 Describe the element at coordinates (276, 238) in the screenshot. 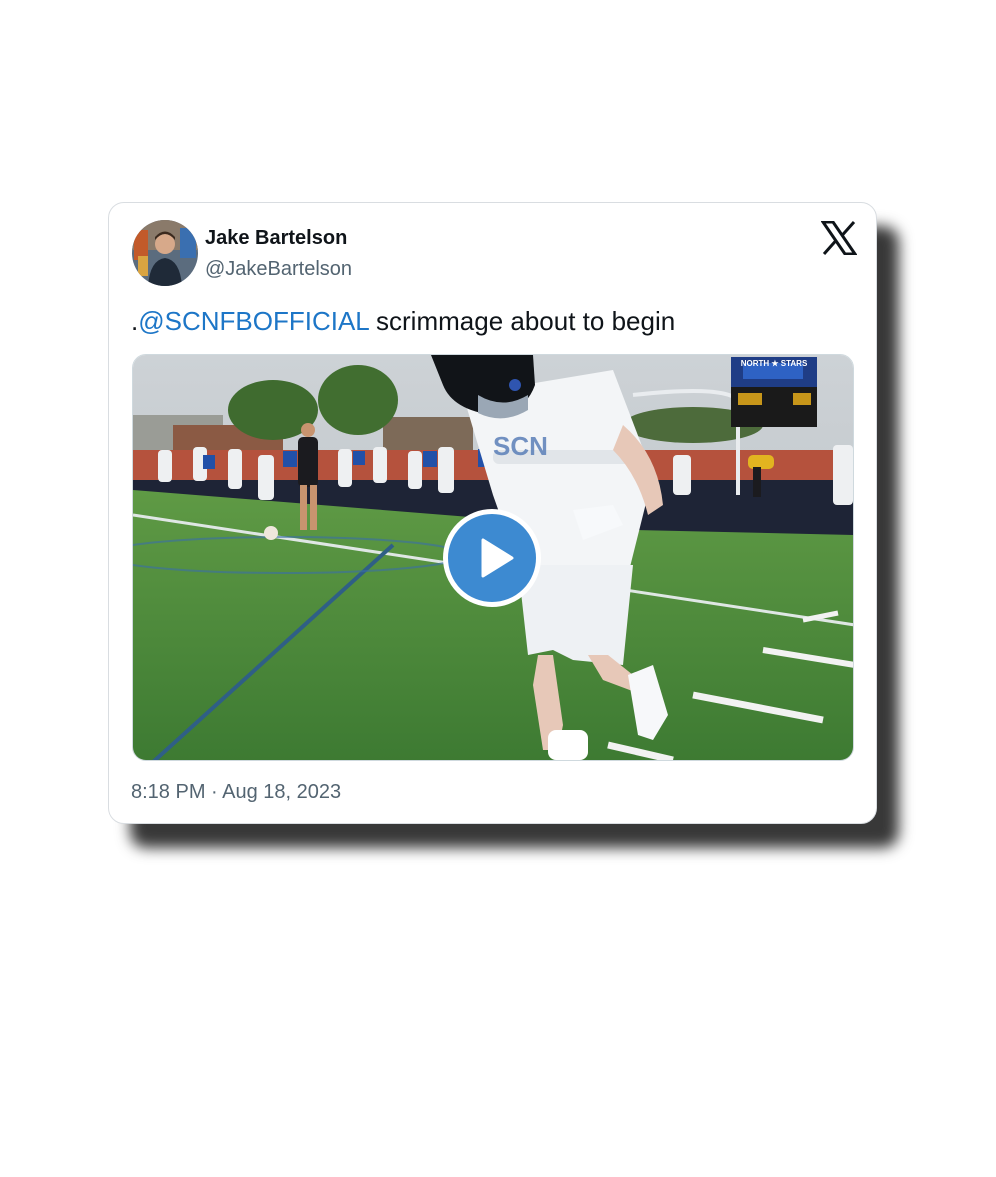

I see `author-display-name: Jake Bartelson` at that location.